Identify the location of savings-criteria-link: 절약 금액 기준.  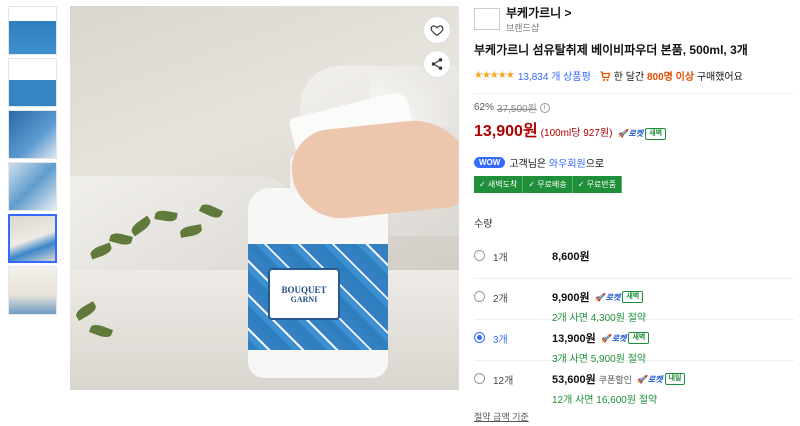
(501, 416).